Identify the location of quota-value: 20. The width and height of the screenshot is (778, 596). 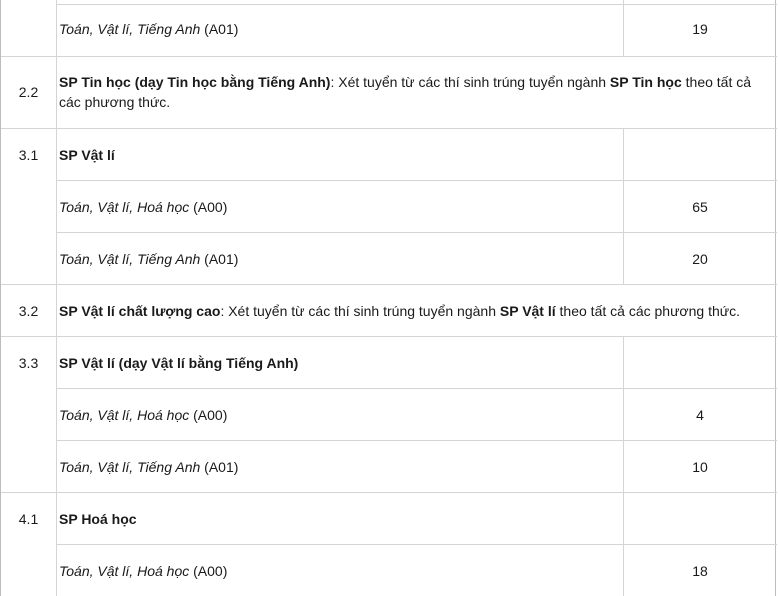
(700, 259).